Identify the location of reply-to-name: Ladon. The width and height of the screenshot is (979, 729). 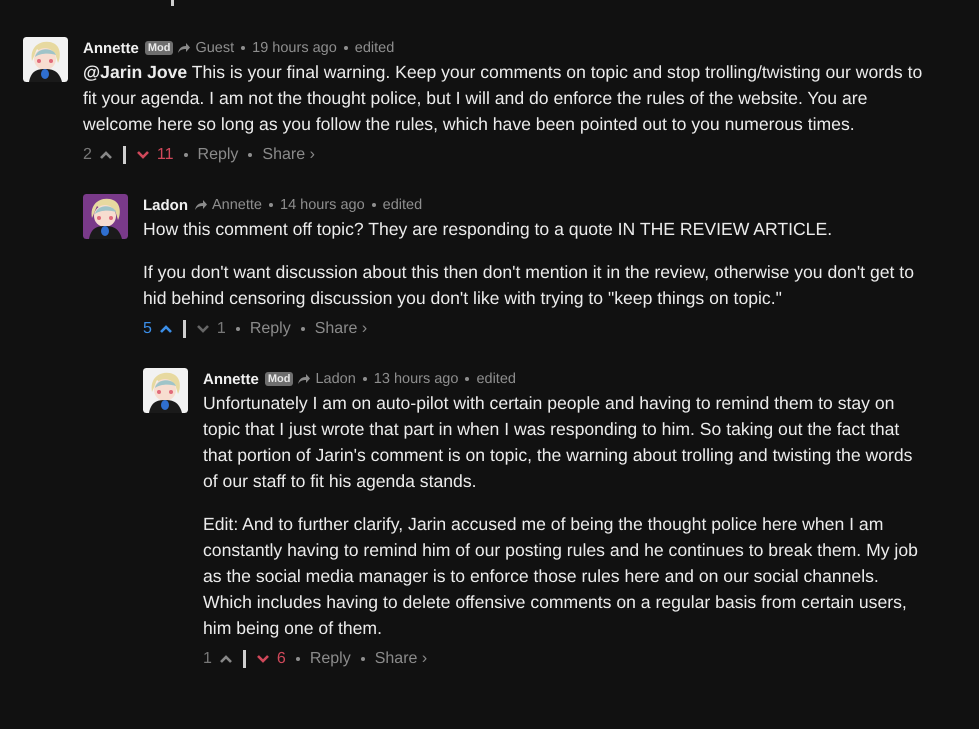
(335, 379).